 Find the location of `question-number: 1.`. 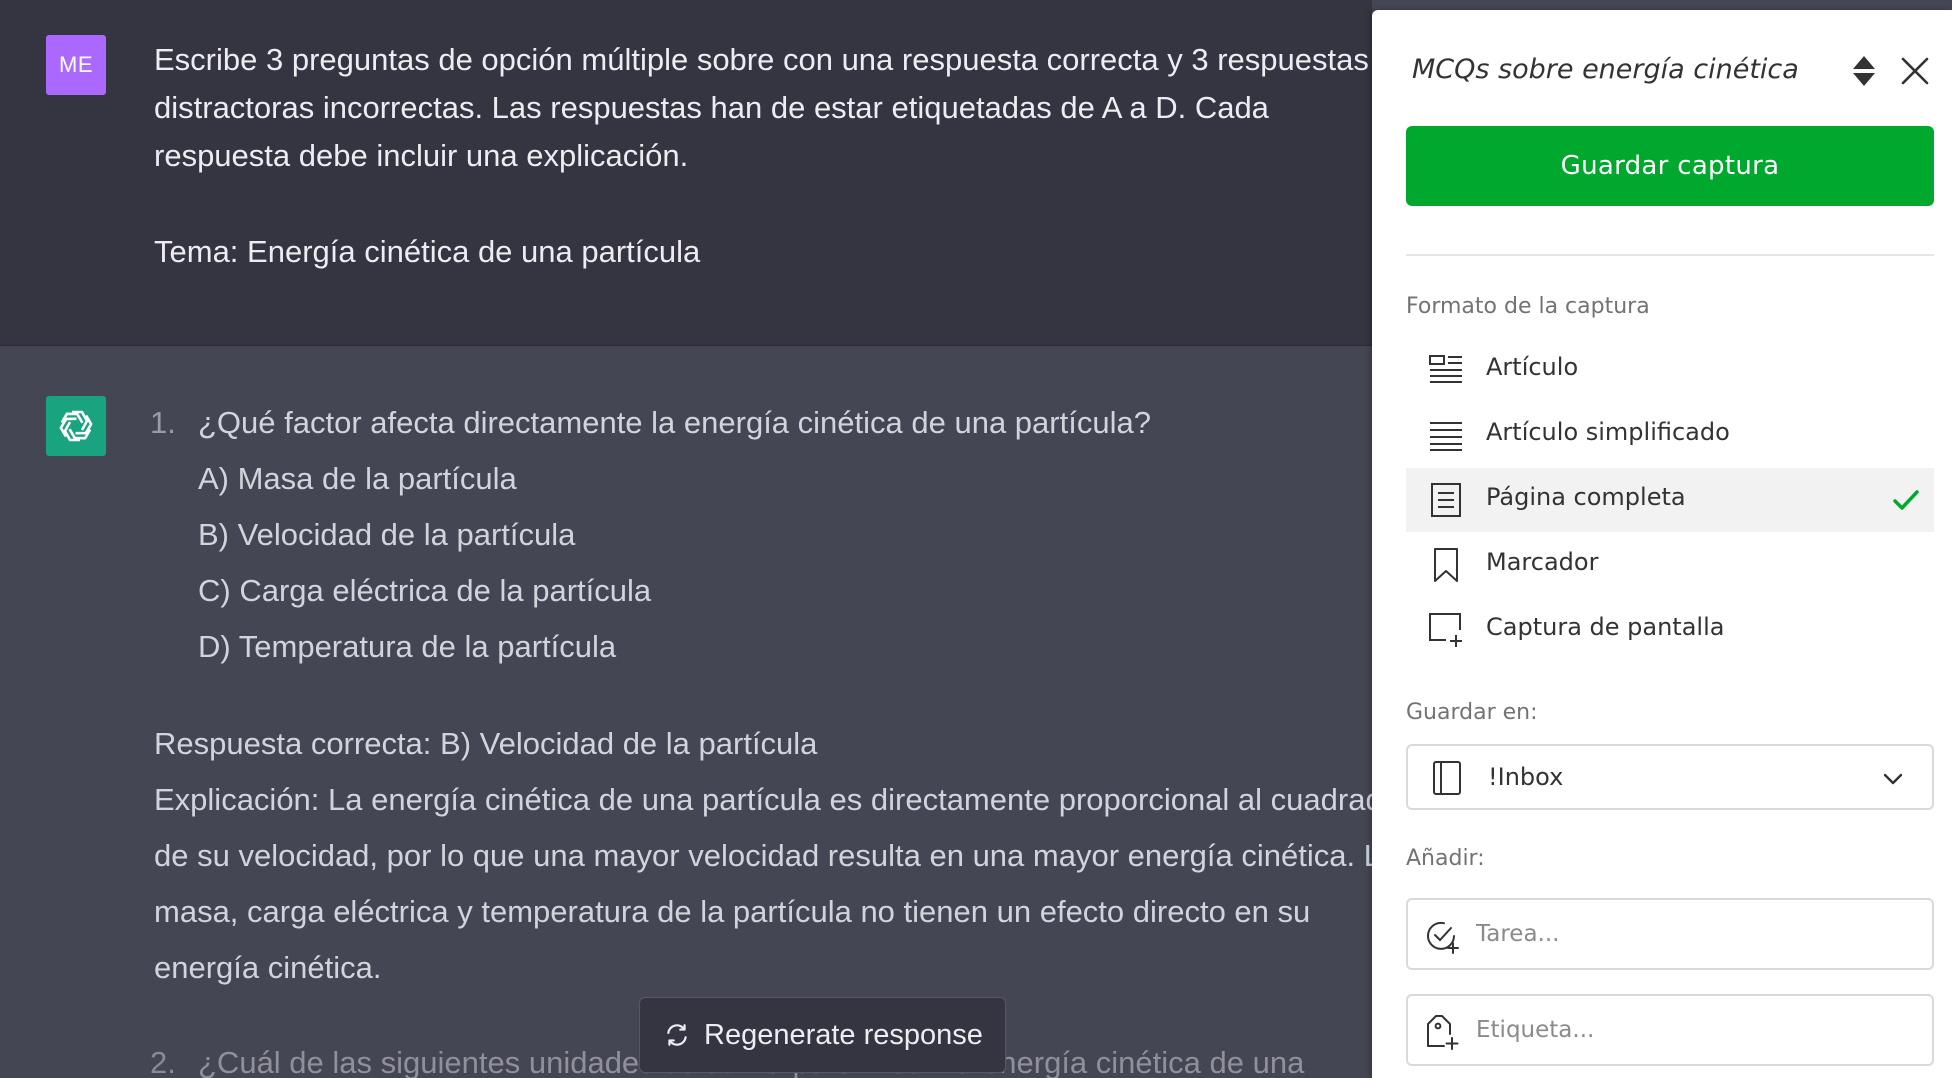

question-number: 1. is located at coordinates (163, 422).